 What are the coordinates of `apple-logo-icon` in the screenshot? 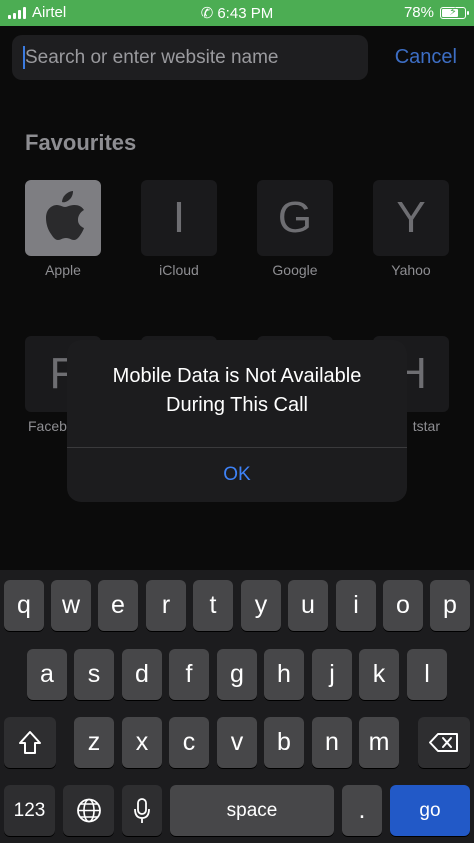 It's located at (65, 215).